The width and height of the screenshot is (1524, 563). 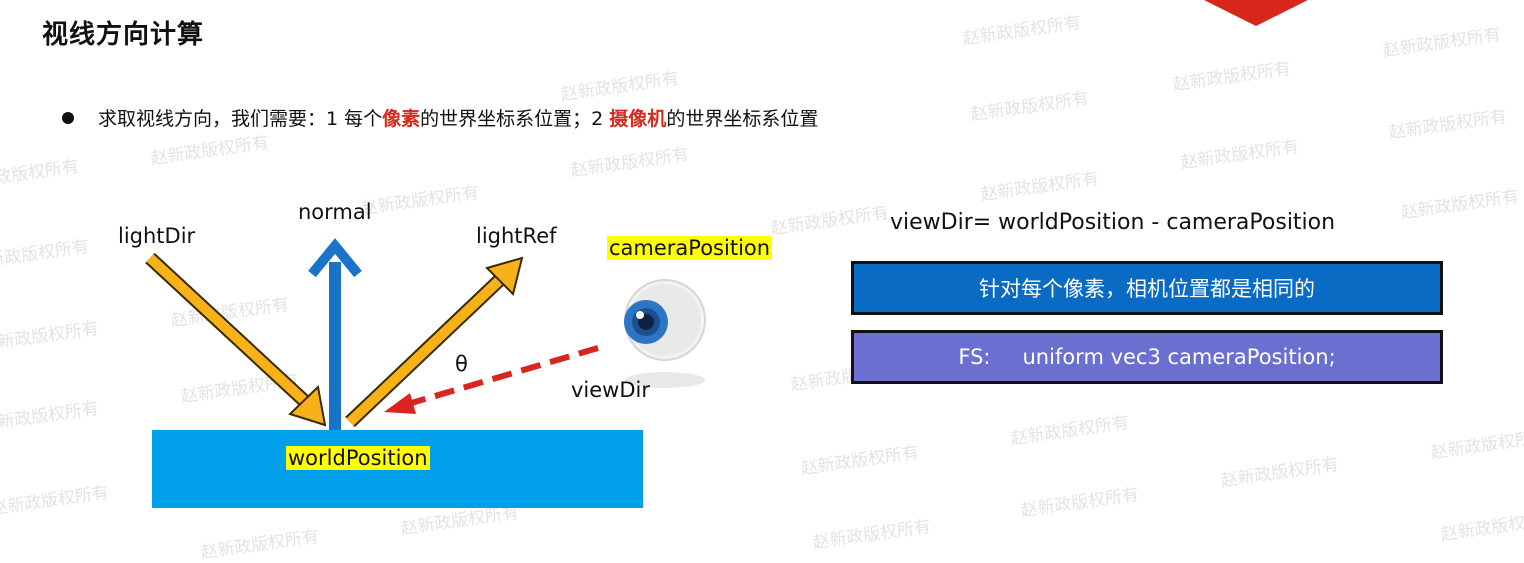 I want to click on world-position-label: worldPosition, so click(x=358, y=458).